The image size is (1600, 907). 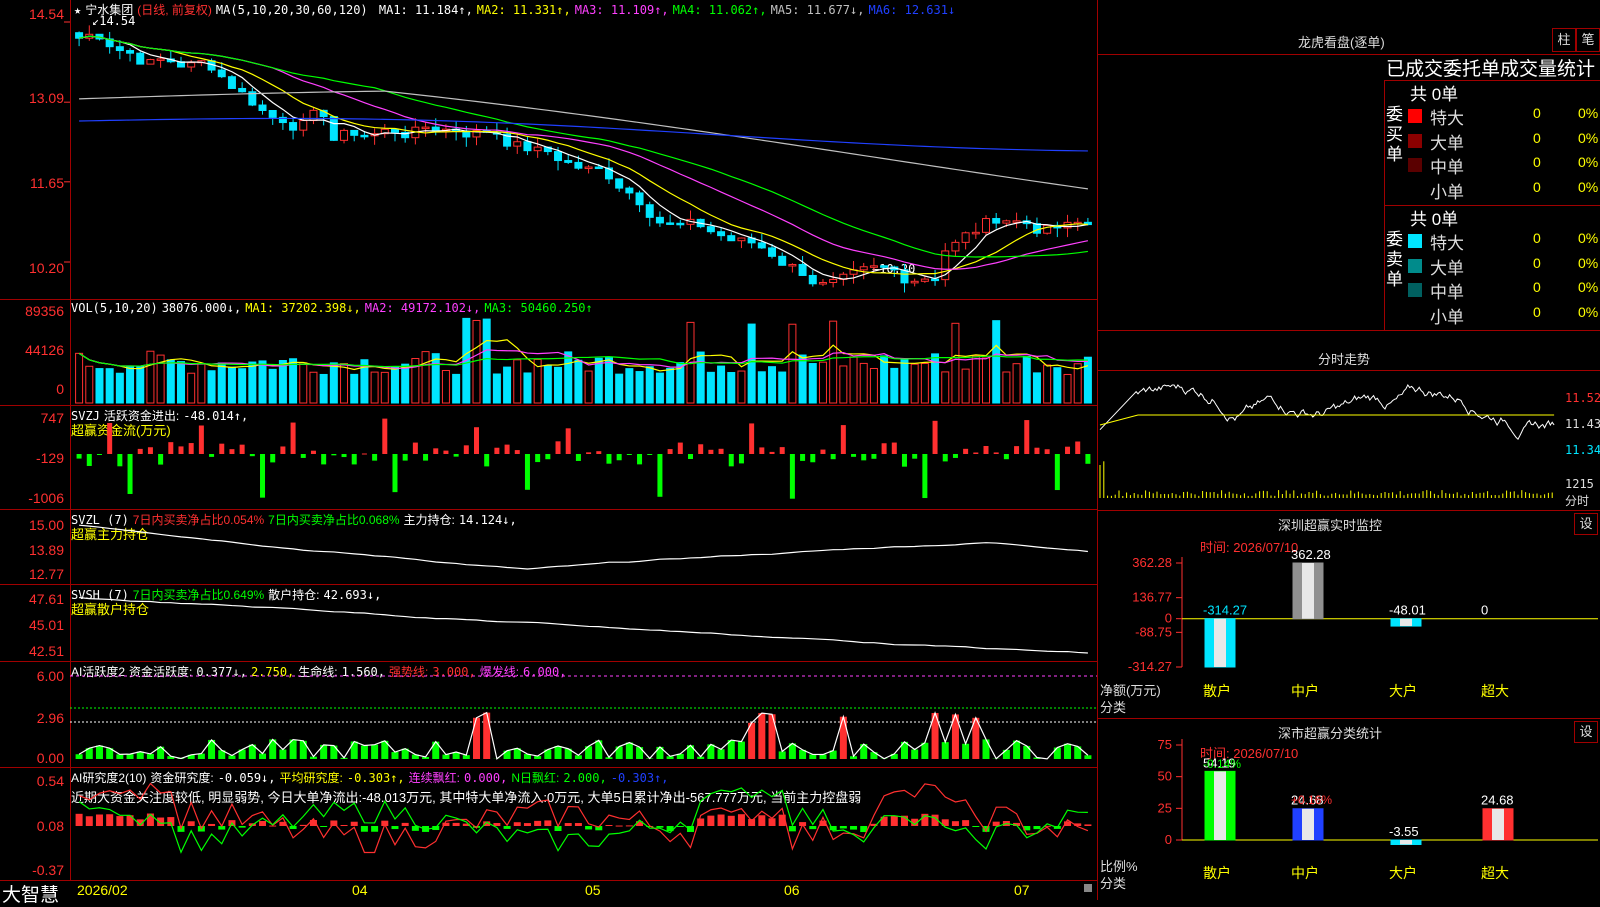 I want to click on cat-ytick: 25, so click(x=1165, y=807).